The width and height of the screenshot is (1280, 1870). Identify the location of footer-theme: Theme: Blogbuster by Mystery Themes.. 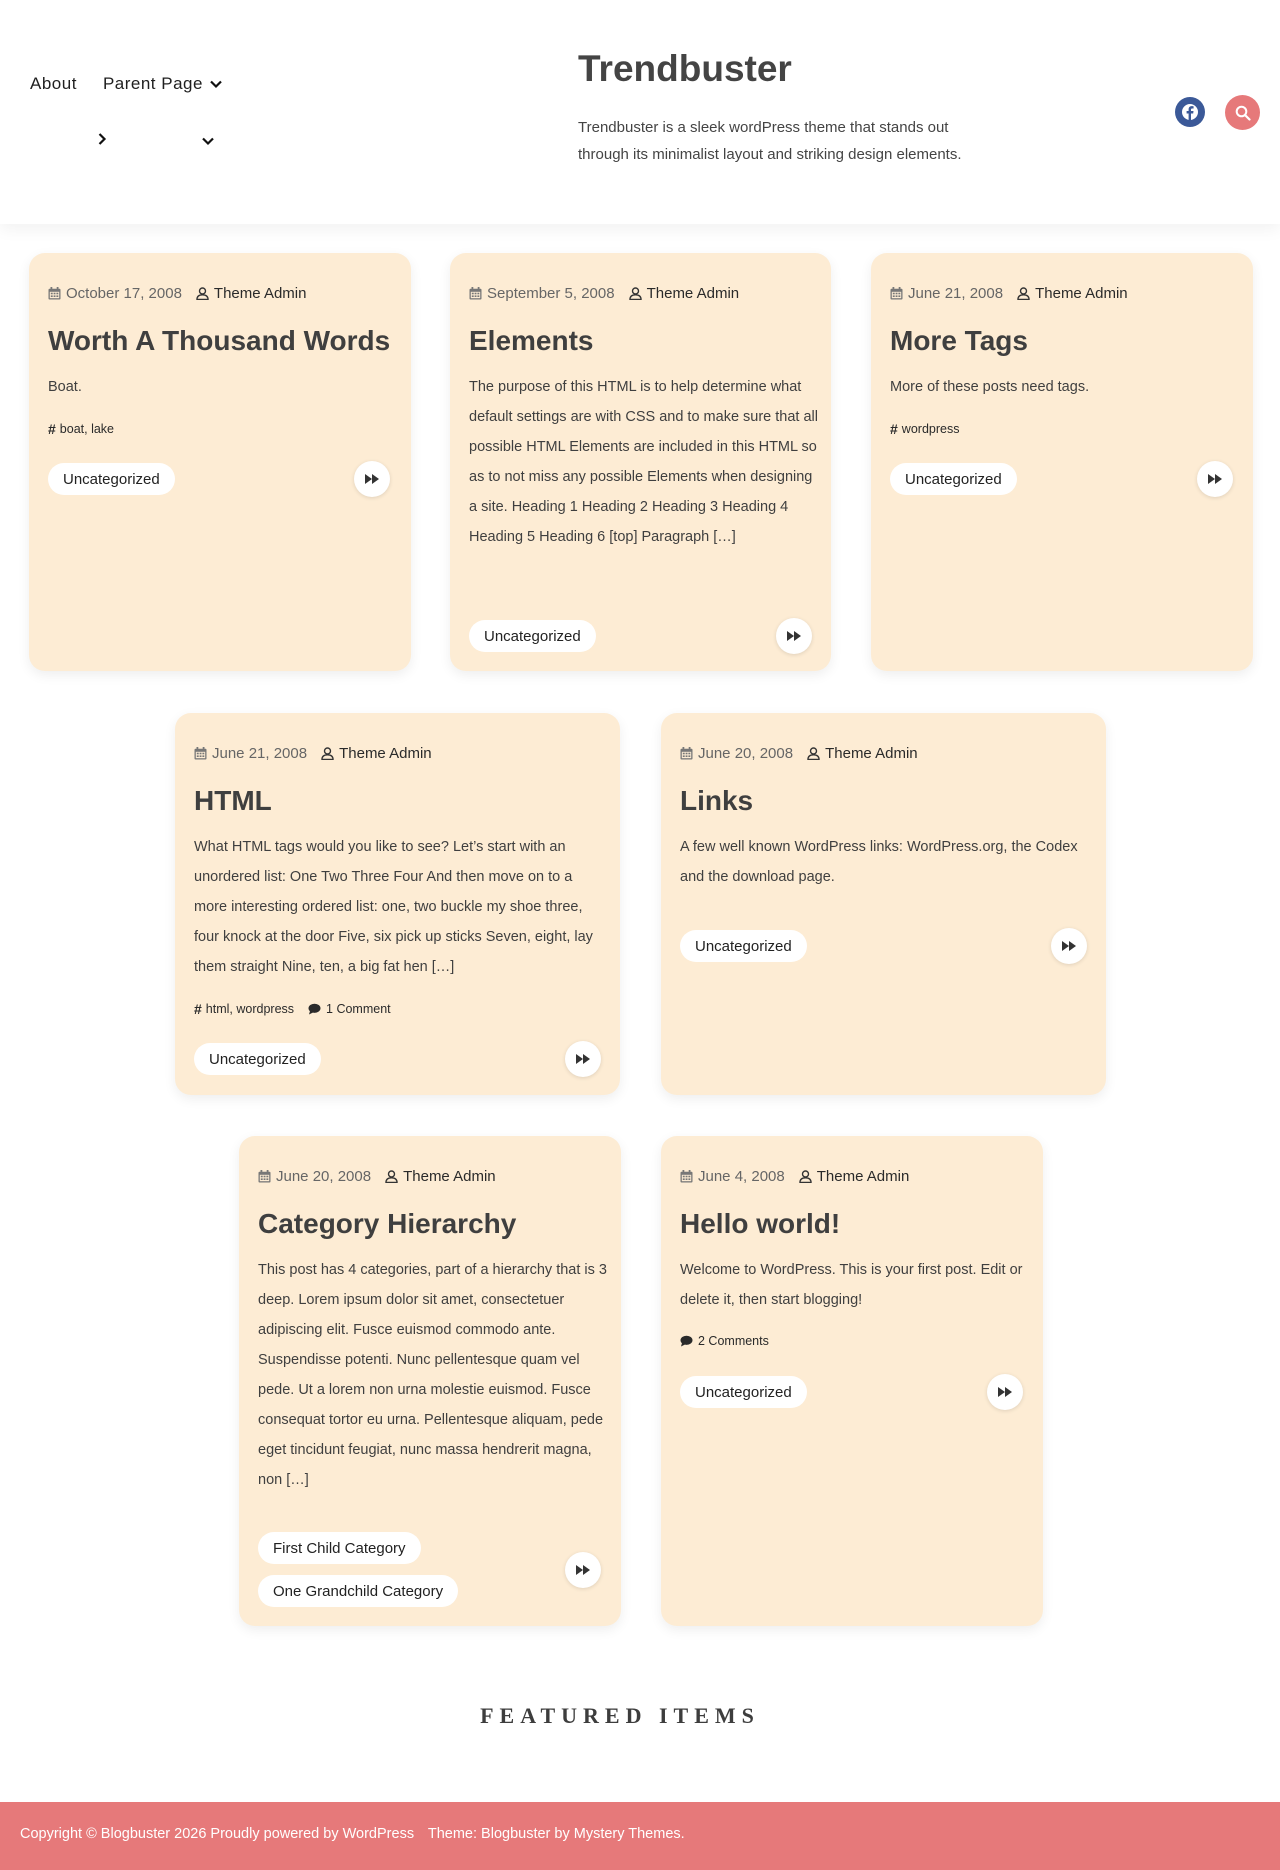
(556, 1834).